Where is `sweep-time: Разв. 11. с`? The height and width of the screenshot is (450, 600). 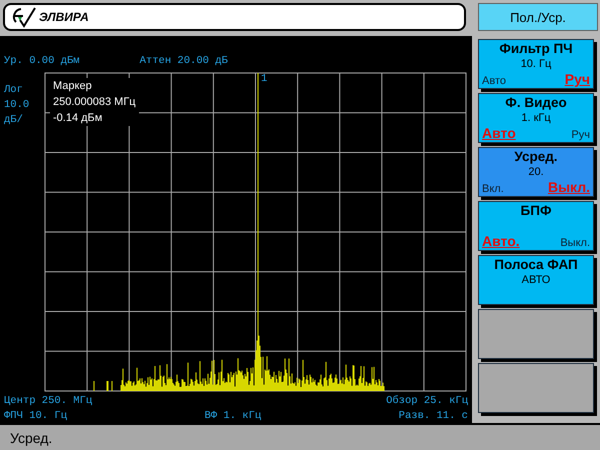 sweep-time: Разв. 11. с is located at coordinates (433, 416).